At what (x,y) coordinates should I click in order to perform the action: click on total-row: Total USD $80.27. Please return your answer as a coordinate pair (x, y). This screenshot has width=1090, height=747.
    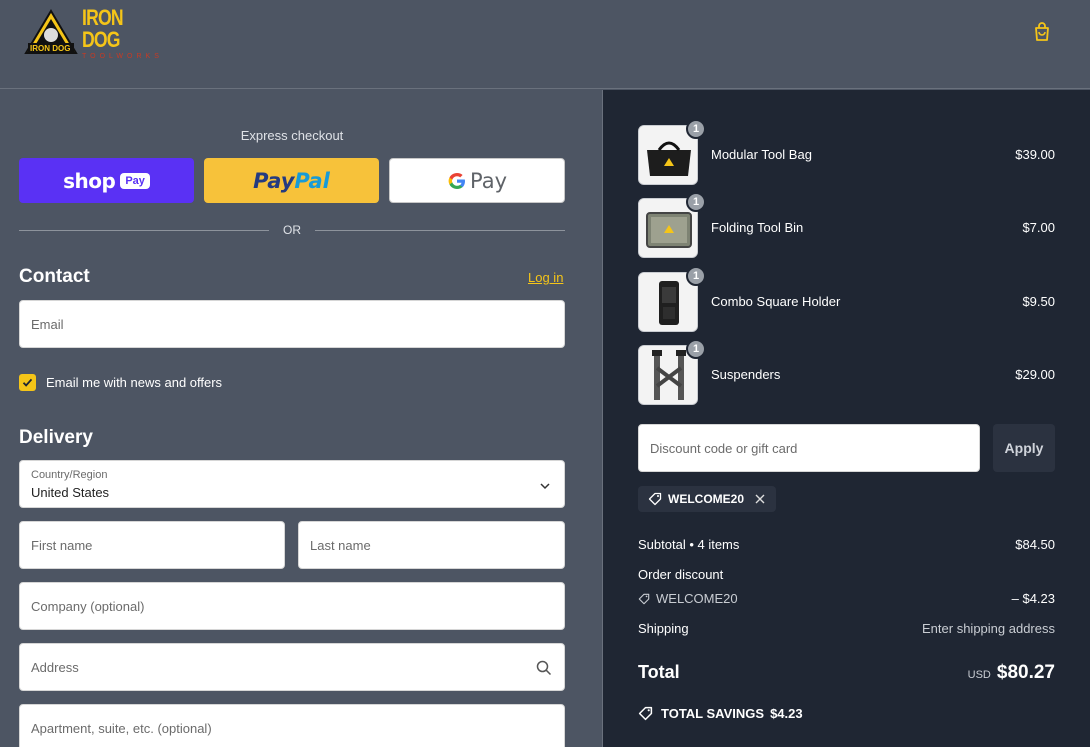
    Looking at the image, I should click on (846, 672).